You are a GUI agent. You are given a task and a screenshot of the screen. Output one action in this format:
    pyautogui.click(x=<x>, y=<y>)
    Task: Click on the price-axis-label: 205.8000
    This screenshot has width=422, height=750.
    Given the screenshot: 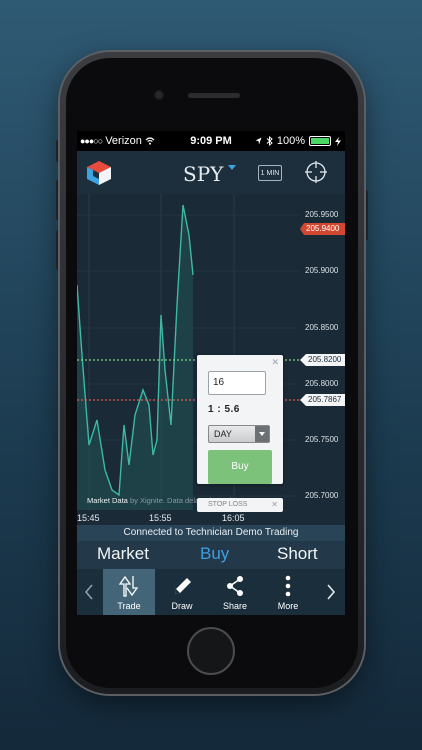 What is the action you would take?
    pyautogui.click(x=322, y=383)
    